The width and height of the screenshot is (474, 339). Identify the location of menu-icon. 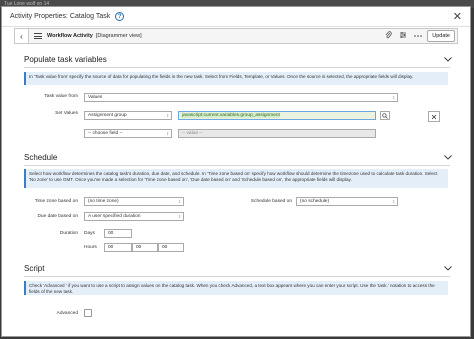
(38, 36).